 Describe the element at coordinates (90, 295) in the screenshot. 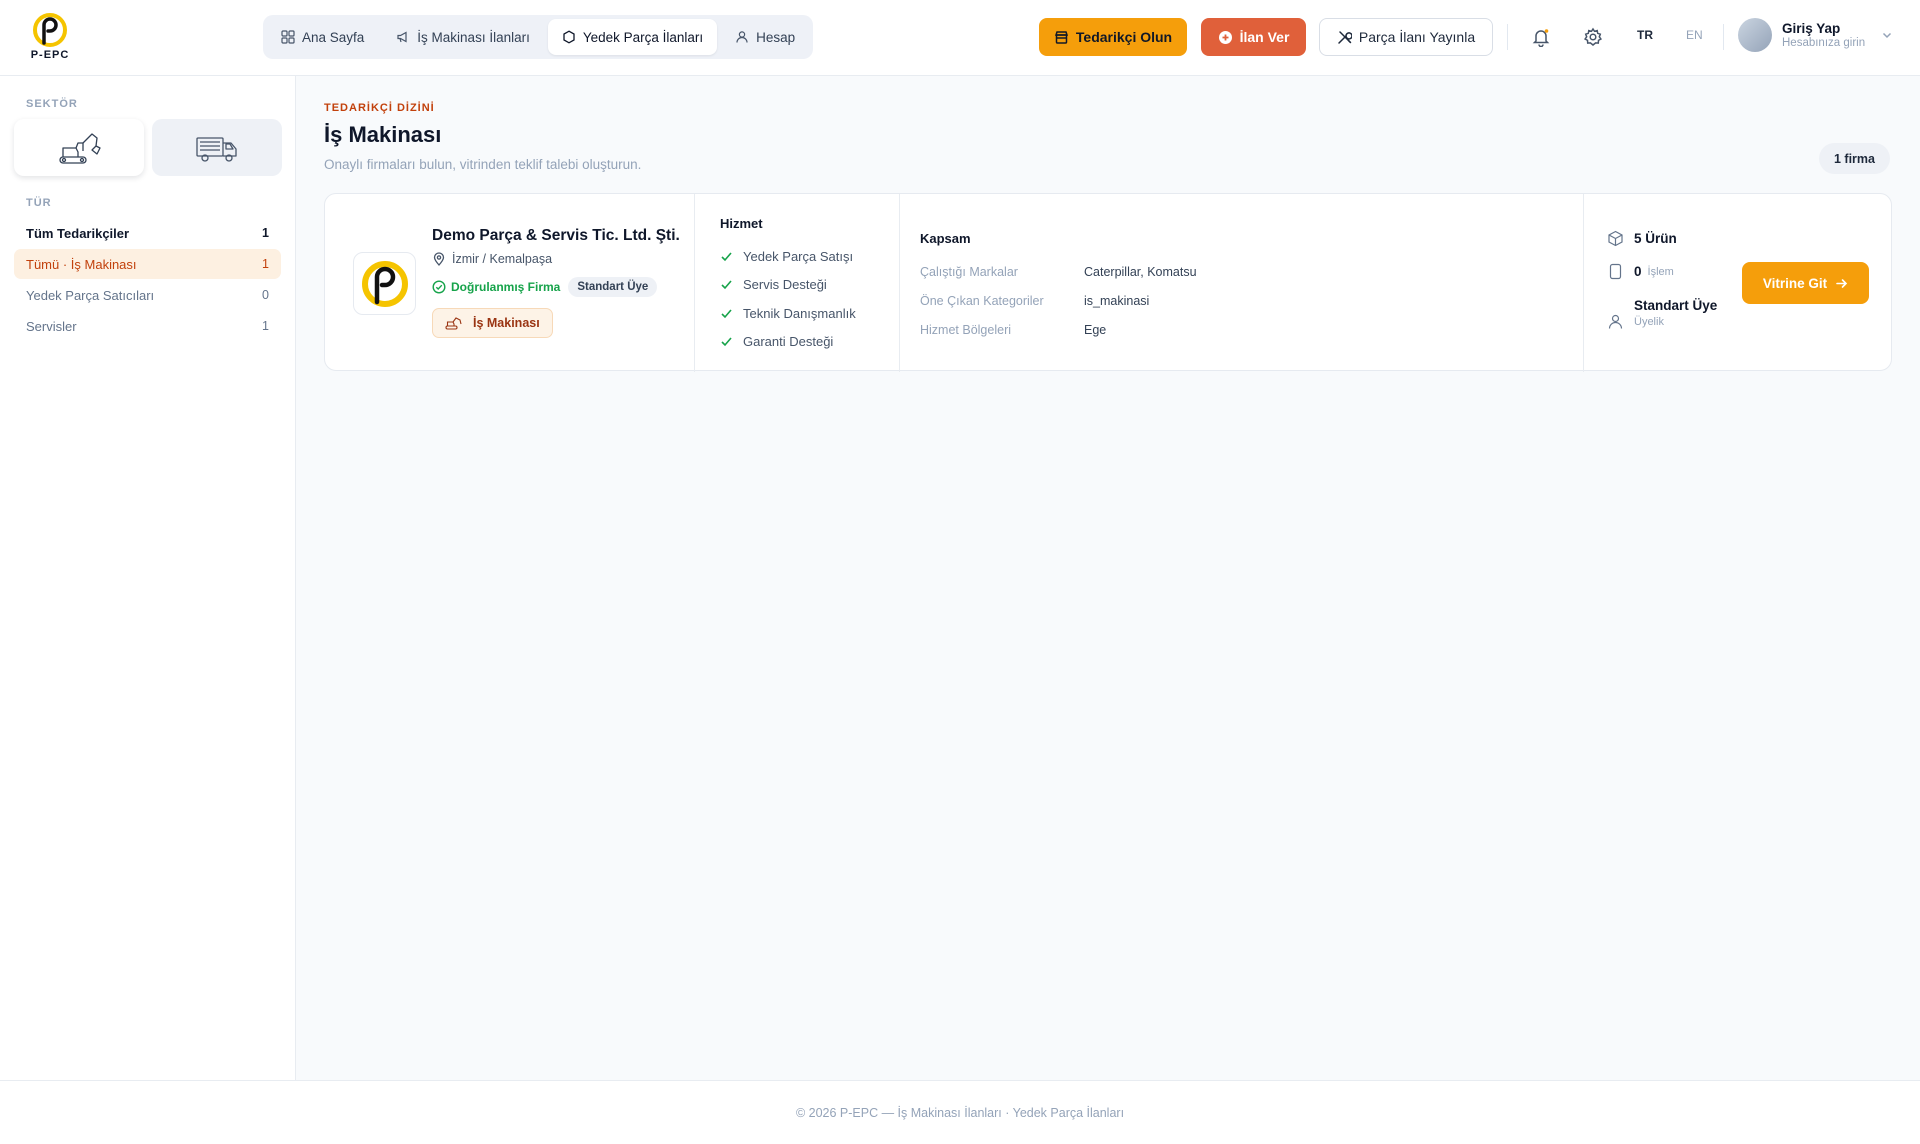

I see `type-item-label: Yedek Parça Satıcıları` at that location.